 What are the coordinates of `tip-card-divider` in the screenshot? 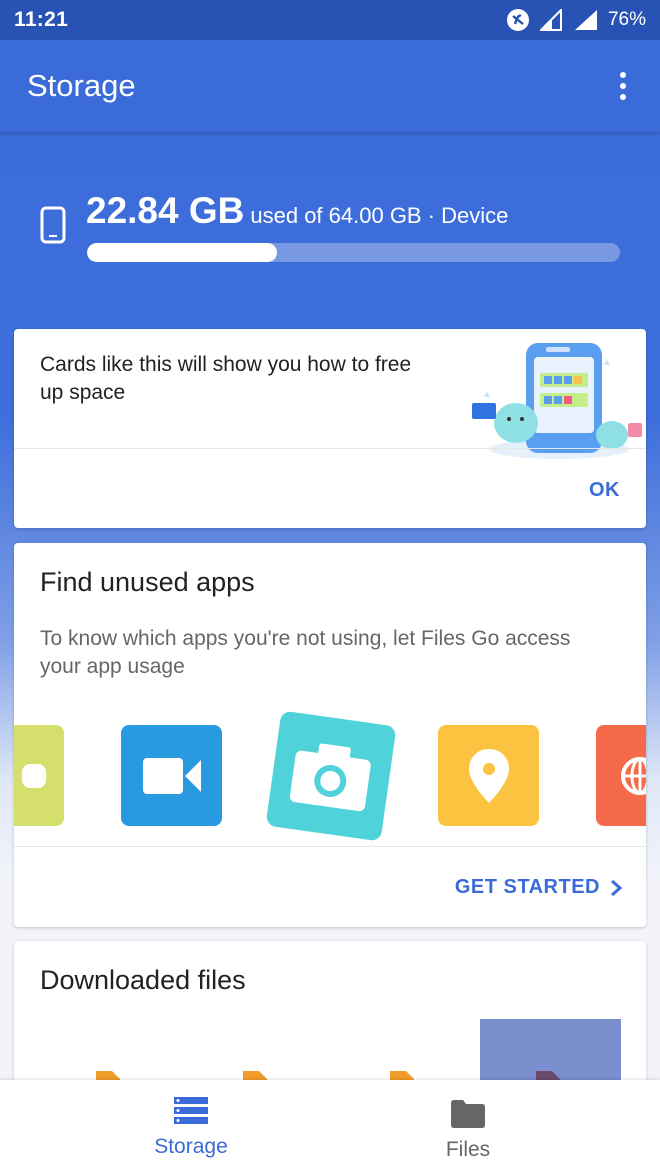 It's located at (330, 448).